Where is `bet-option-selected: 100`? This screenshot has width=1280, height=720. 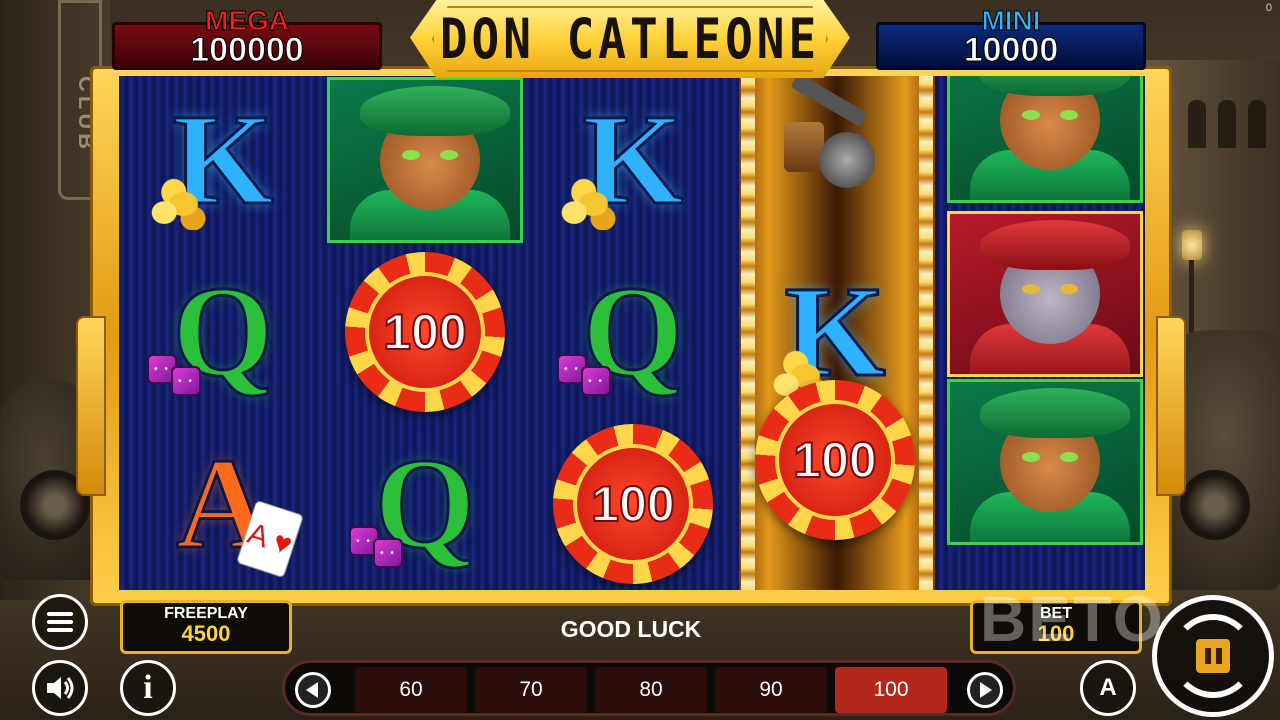 bet-option-selected: 100 is located at coordinates (891, 690).